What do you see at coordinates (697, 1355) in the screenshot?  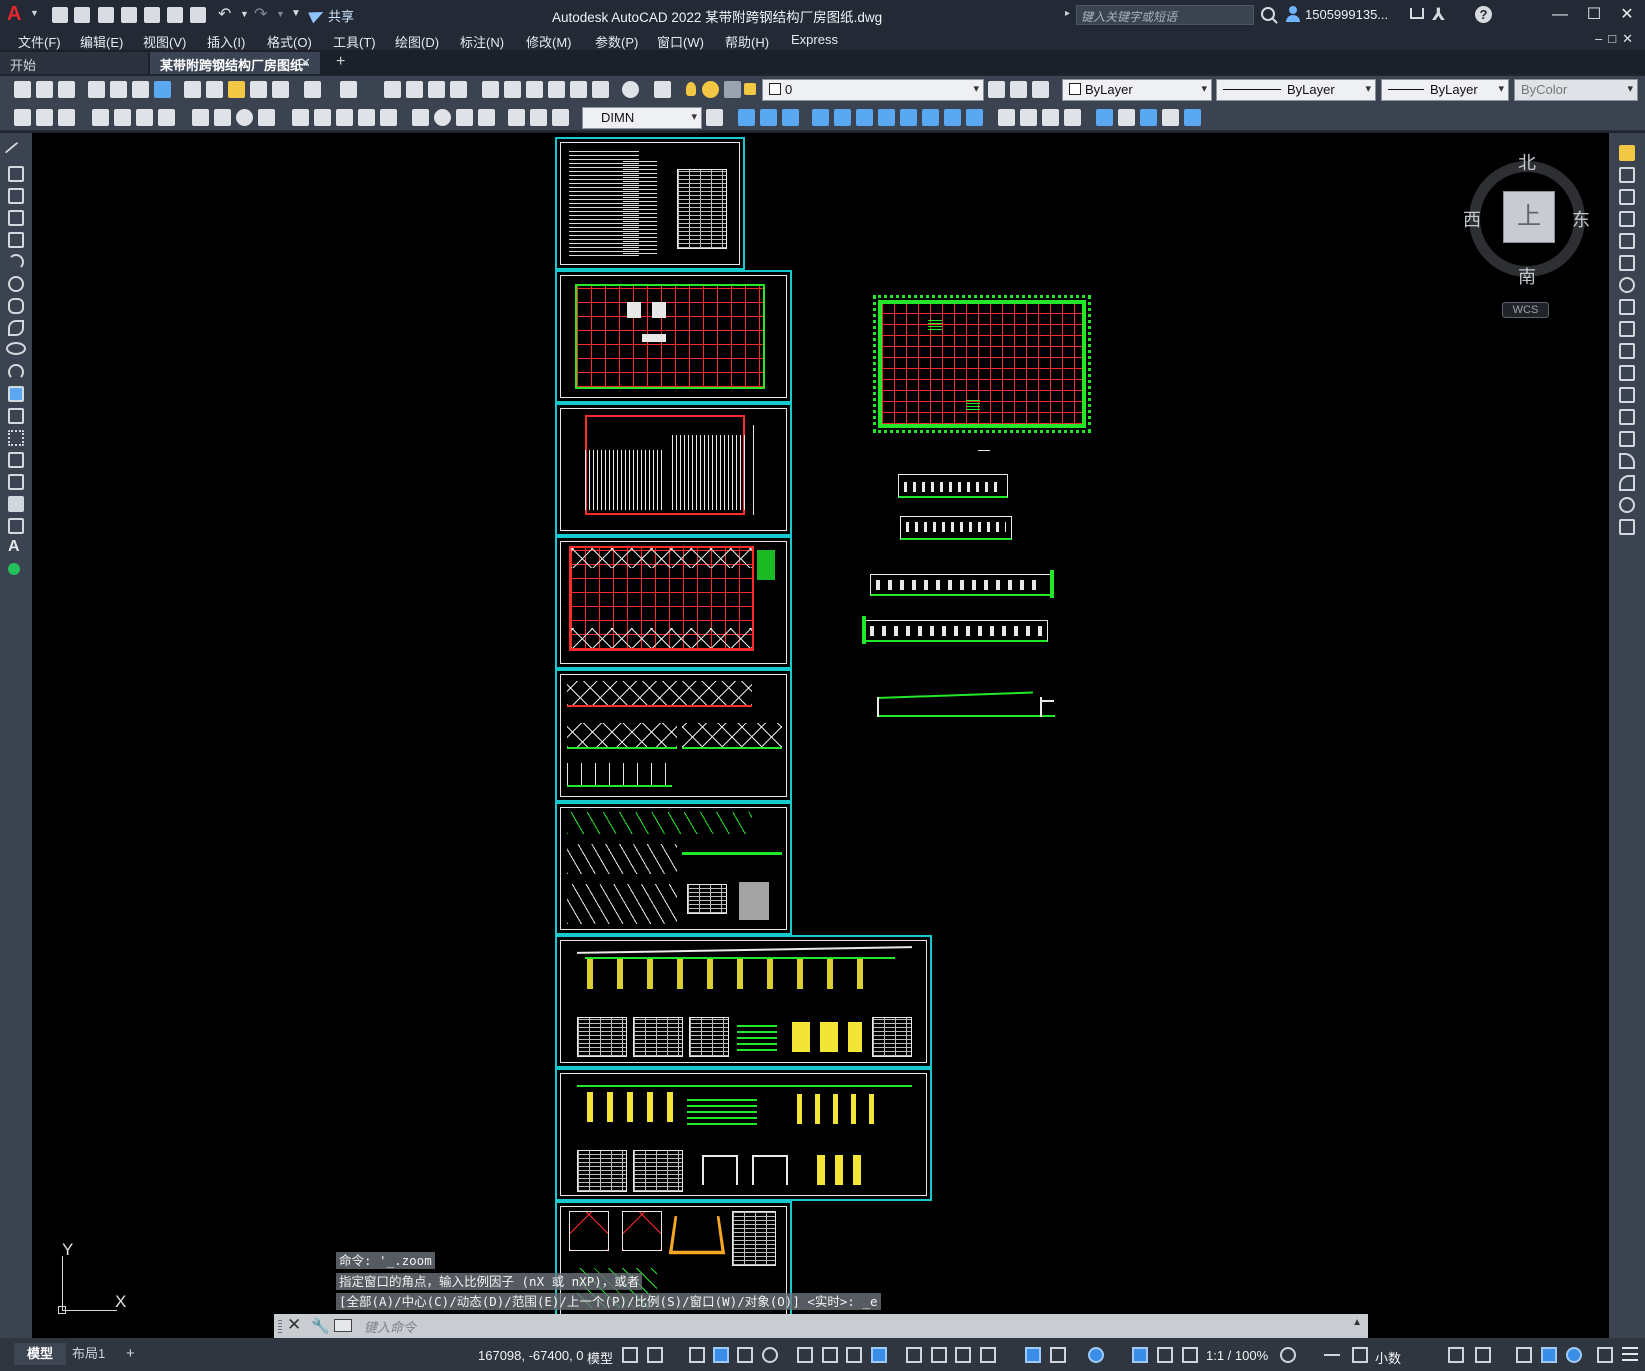 I see `infer-constraints-icon` at bounding box center [697, 1355].